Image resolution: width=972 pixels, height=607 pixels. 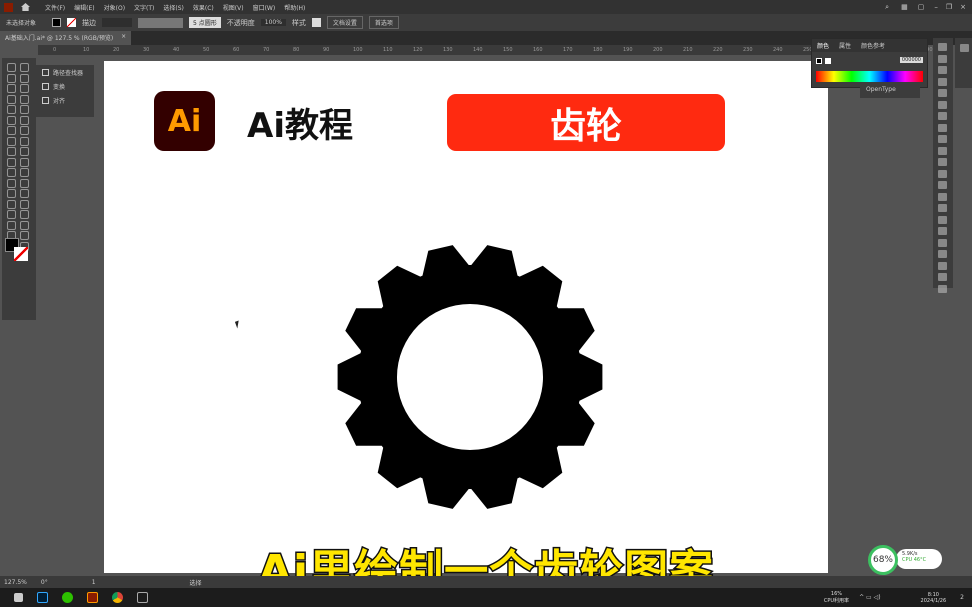 I want to click on illustrator-taskbar-icon, so click(x=92, y=597).